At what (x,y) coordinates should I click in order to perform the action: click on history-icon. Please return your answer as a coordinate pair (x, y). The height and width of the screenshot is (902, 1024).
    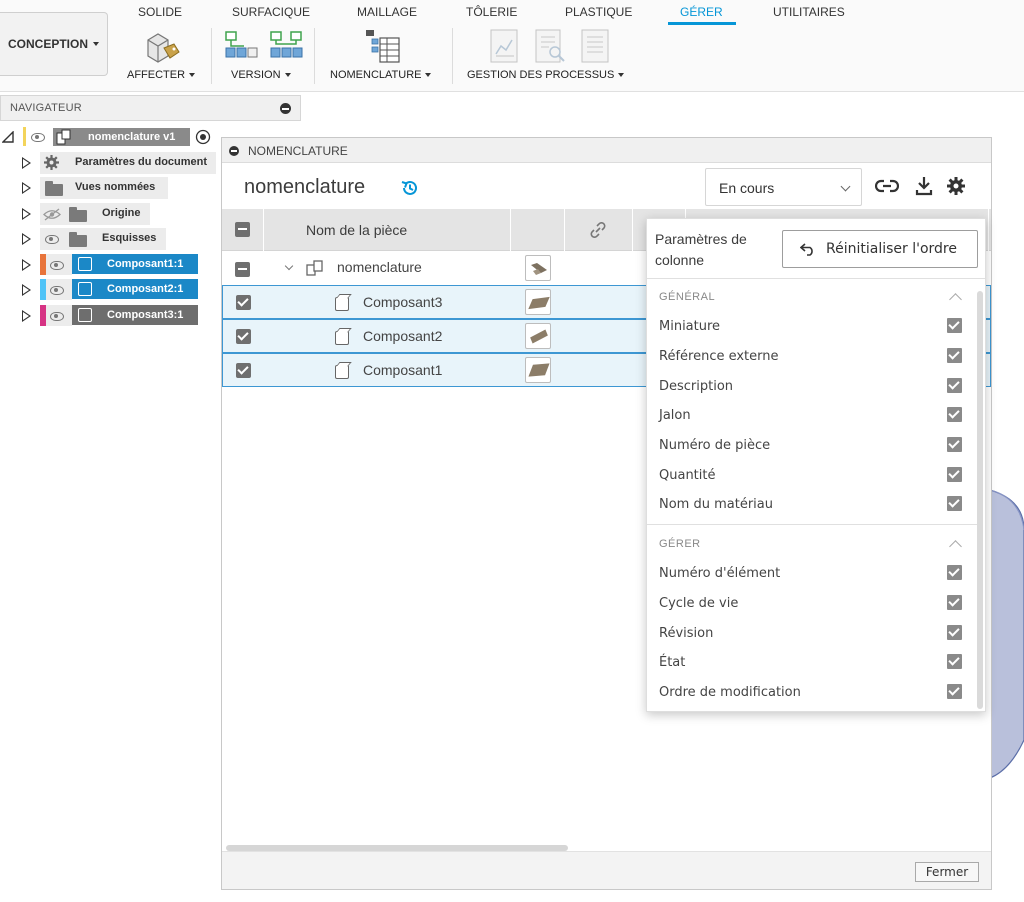
    Looking at the image, I should click on (410, 188).